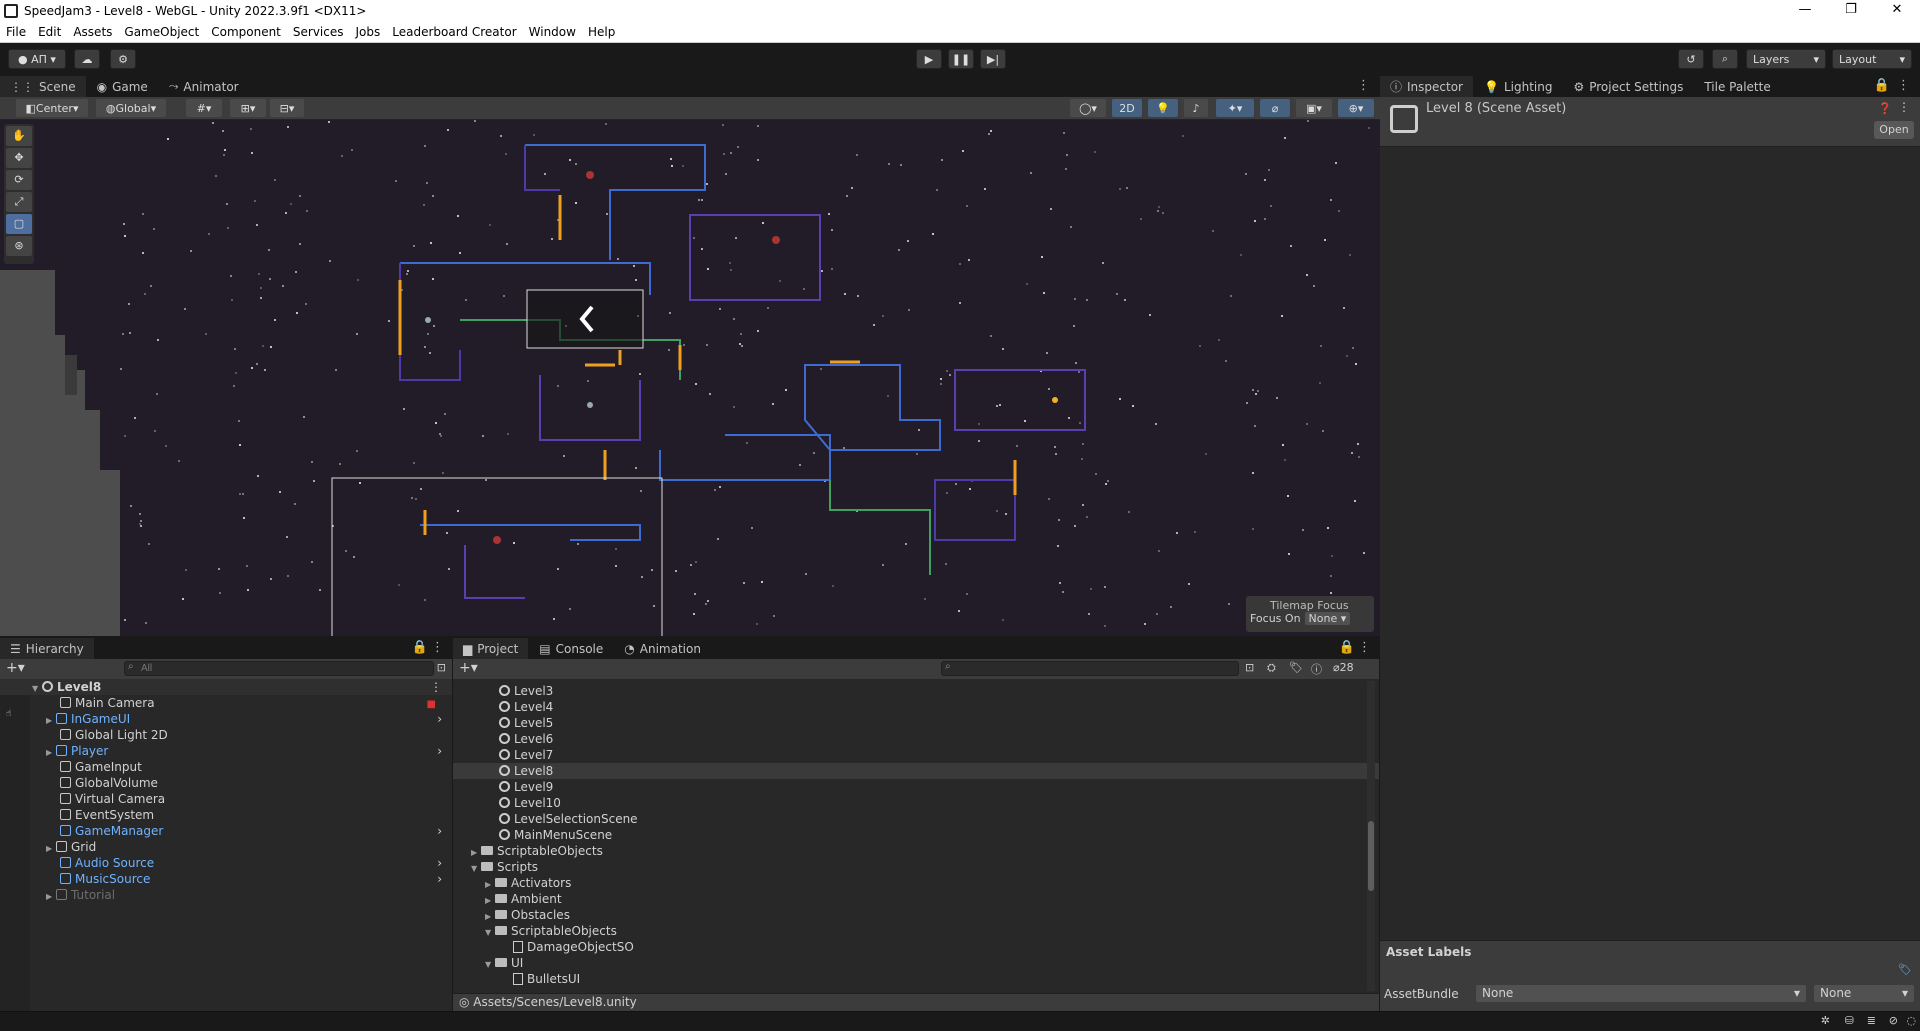 The height and width of the screenshot is (1031, 1920). I want to click on auto-generate-lighting-icon: ⊘, so click(1893, 1020).